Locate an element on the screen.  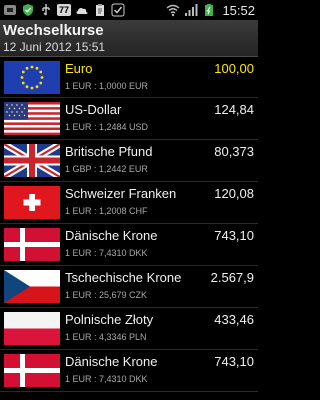
exchange-rate: 1 GBP : 1,2442 EUR is located at coordinates (106, 169).